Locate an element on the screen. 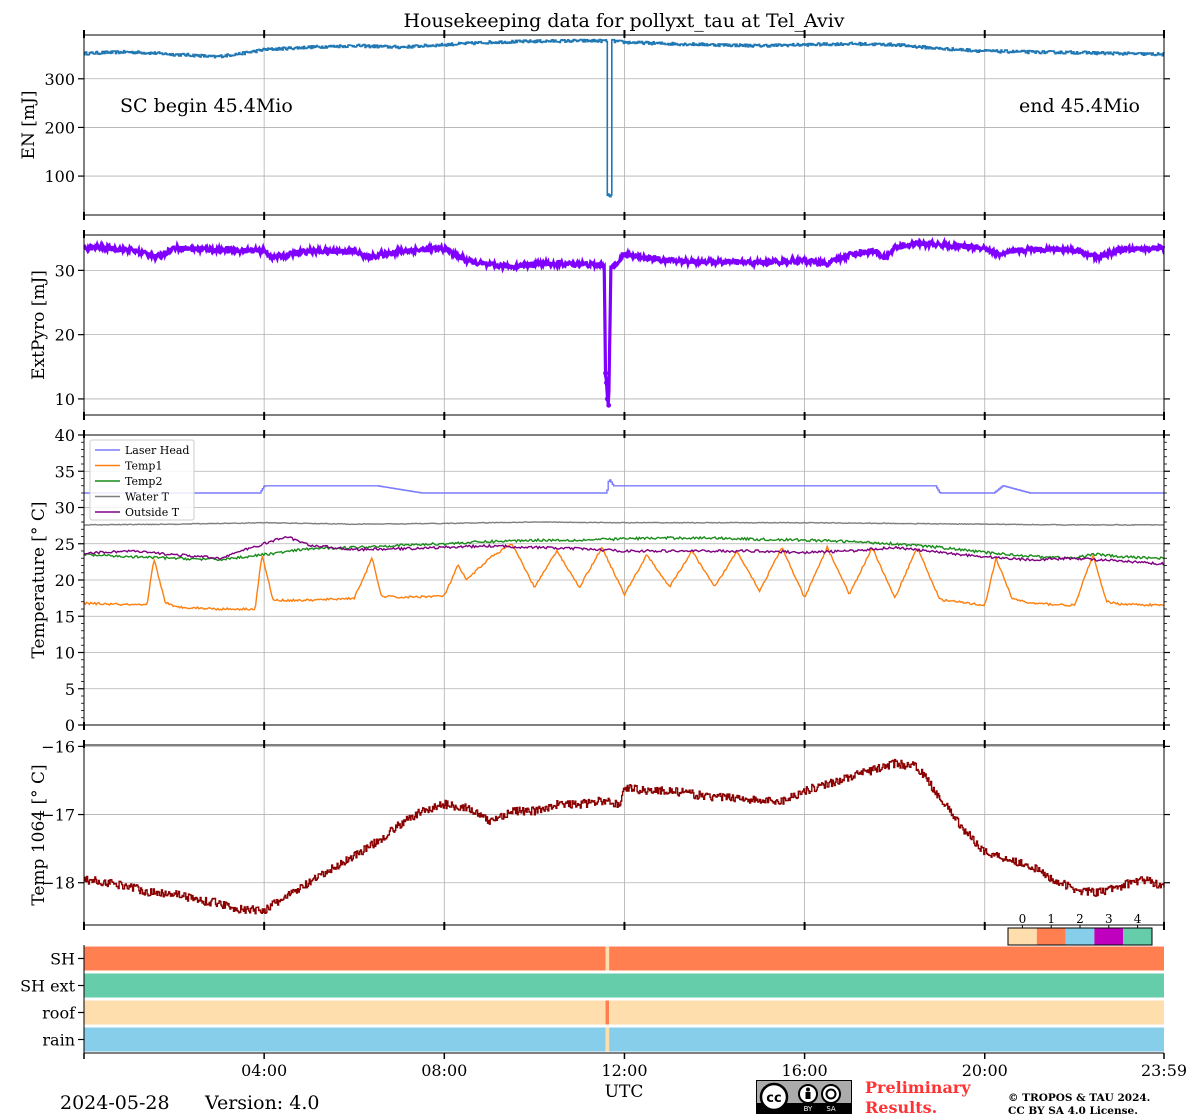 This screenshot has height=1120, width=1200. y-axis-label: ExtPyro [mJ] is located at coordinates (39, 325).